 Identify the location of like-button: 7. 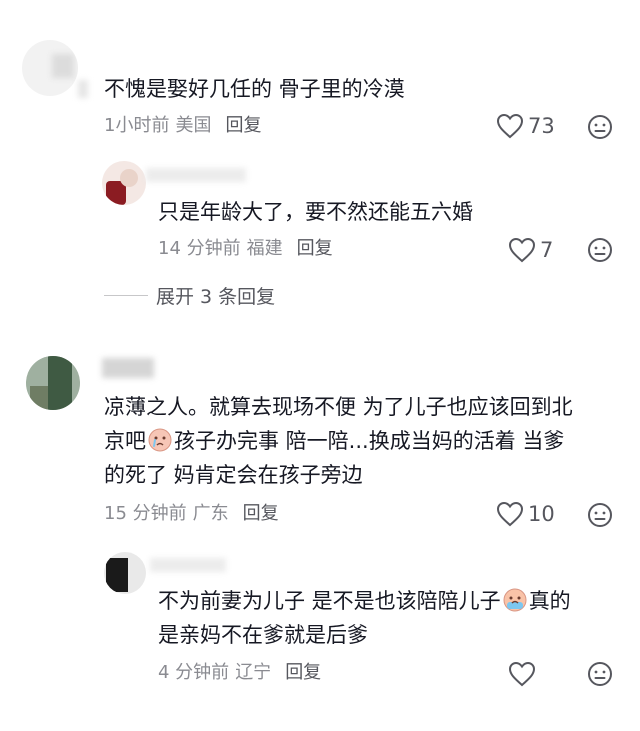
(530, 250).